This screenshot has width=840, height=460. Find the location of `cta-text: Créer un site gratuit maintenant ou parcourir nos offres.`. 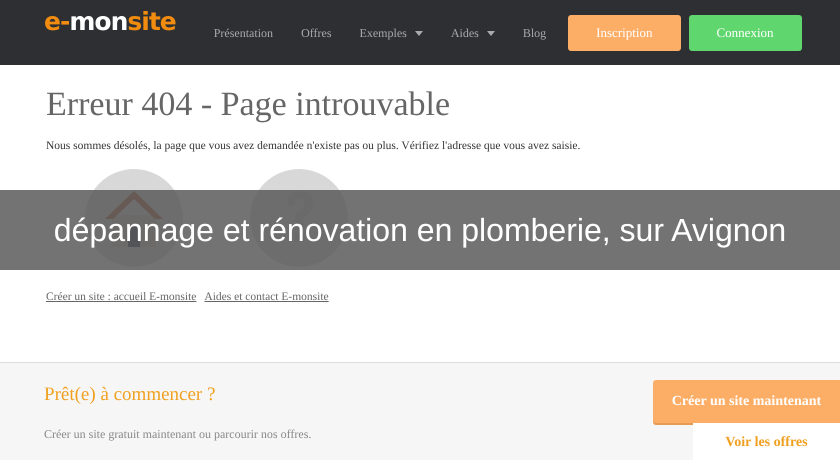

cta-text: Créer un site gratuit maintenant ou parcourir nos offres. is located at coordinates (178, 434).